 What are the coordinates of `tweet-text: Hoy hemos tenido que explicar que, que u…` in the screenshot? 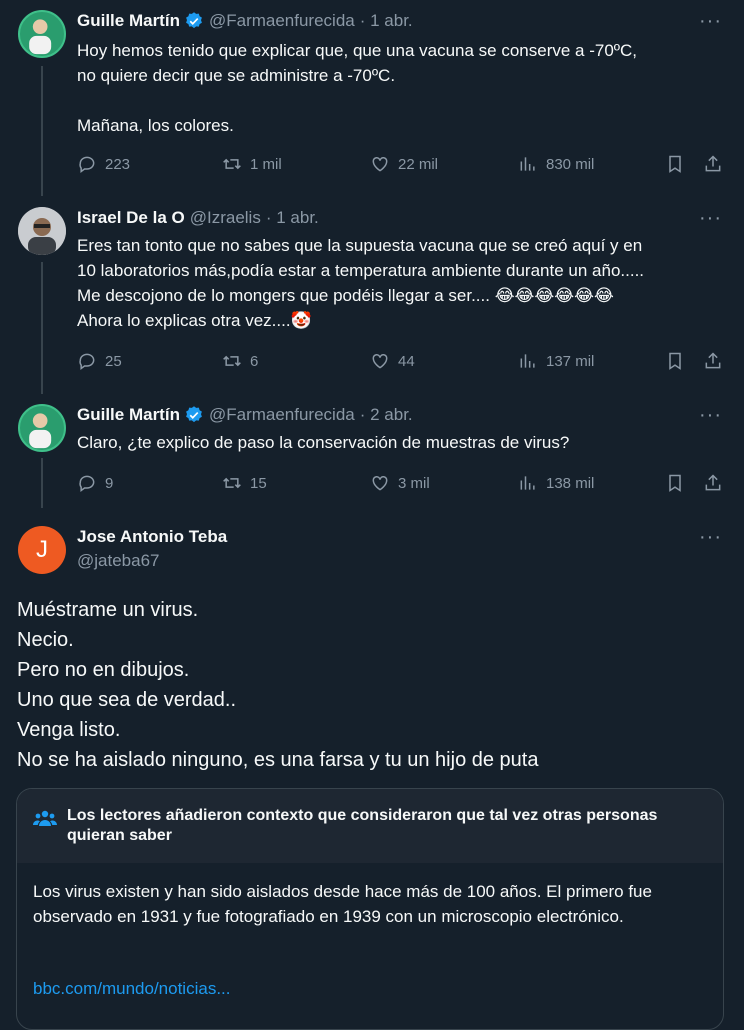 It's located at (357, 88).